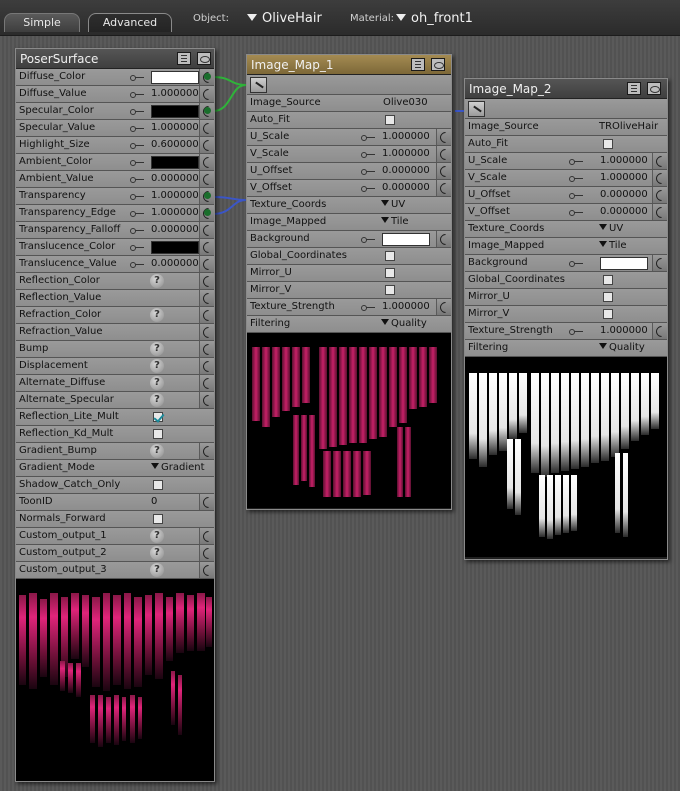 The height and width of the screenshot is (791, 680). Describe the element at coordinates (115, 247) in the screenshot. I see `param-row-translucence-color: Translucence_Color` at that location.